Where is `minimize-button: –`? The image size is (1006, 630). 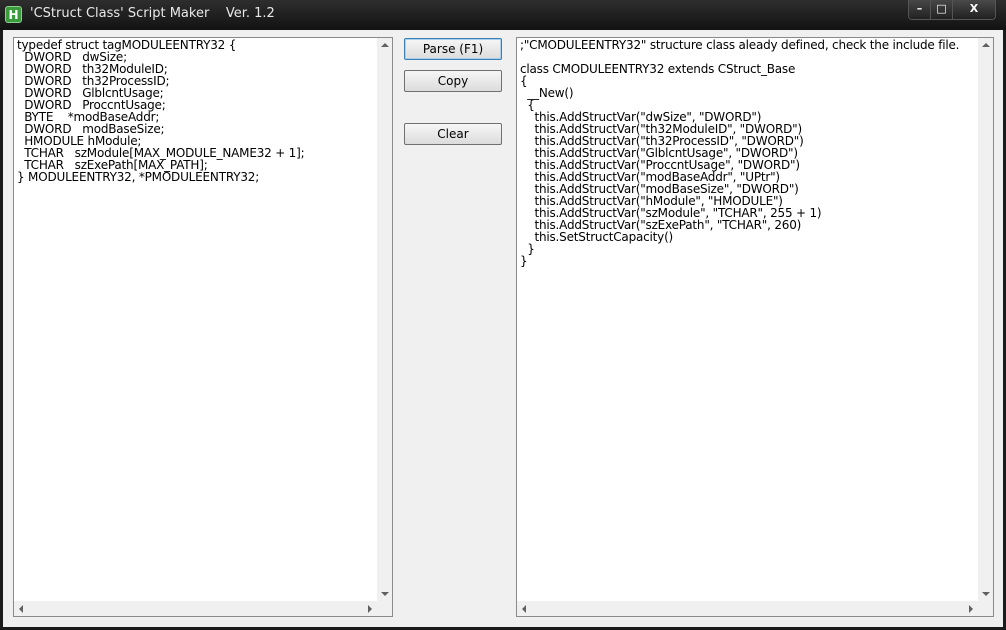 minimize-button: – is located at coordinates (920, 9).